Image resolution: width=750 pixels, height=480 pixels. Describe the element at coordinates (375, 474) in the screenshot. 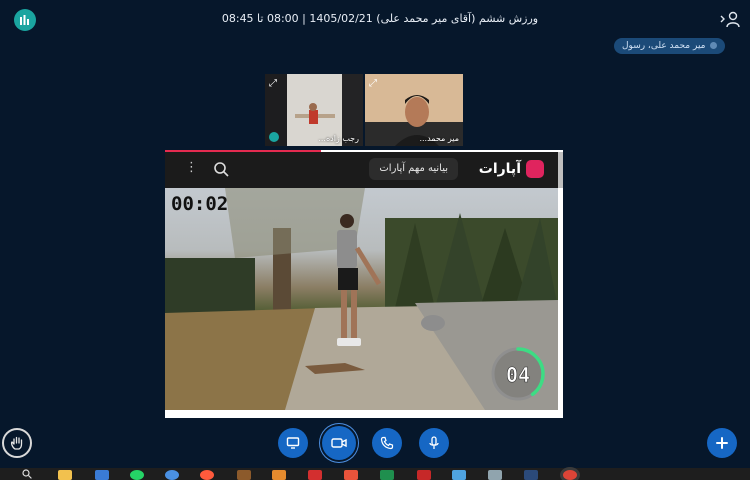

I see `os-taskbar` at that location.